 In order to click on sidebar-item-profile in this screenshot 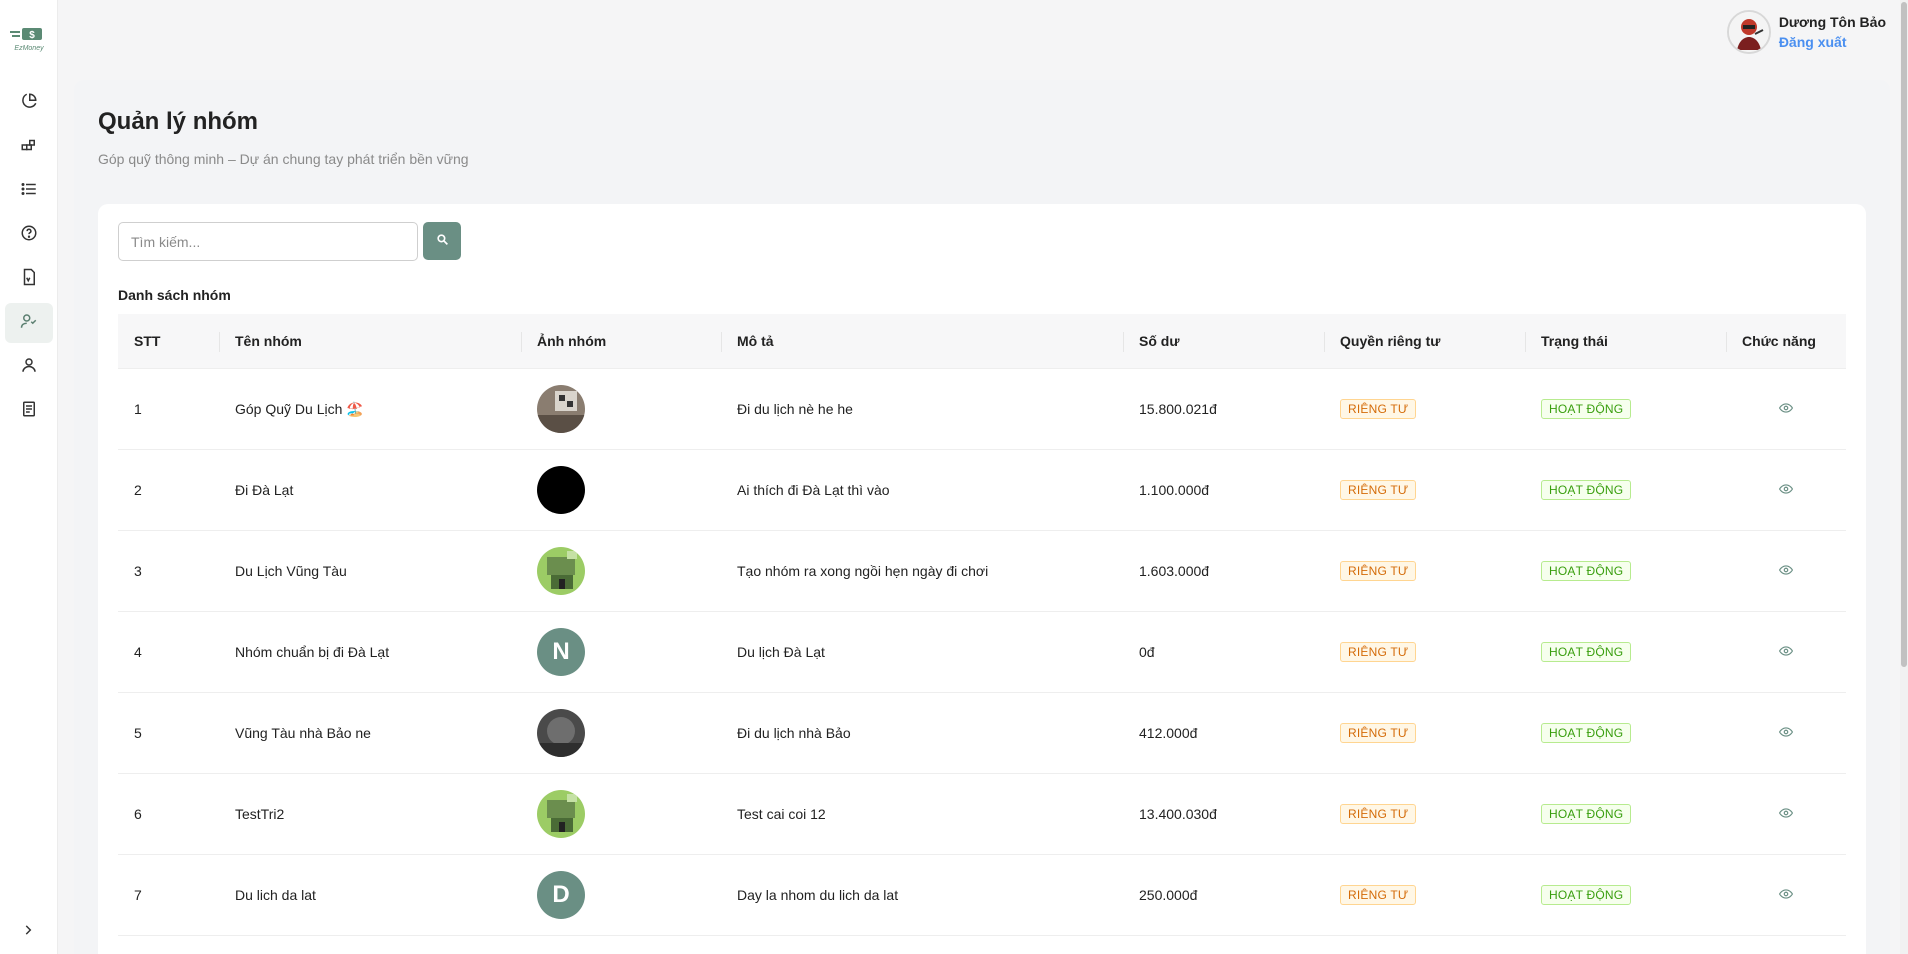, I will do `click(29, 367)`.